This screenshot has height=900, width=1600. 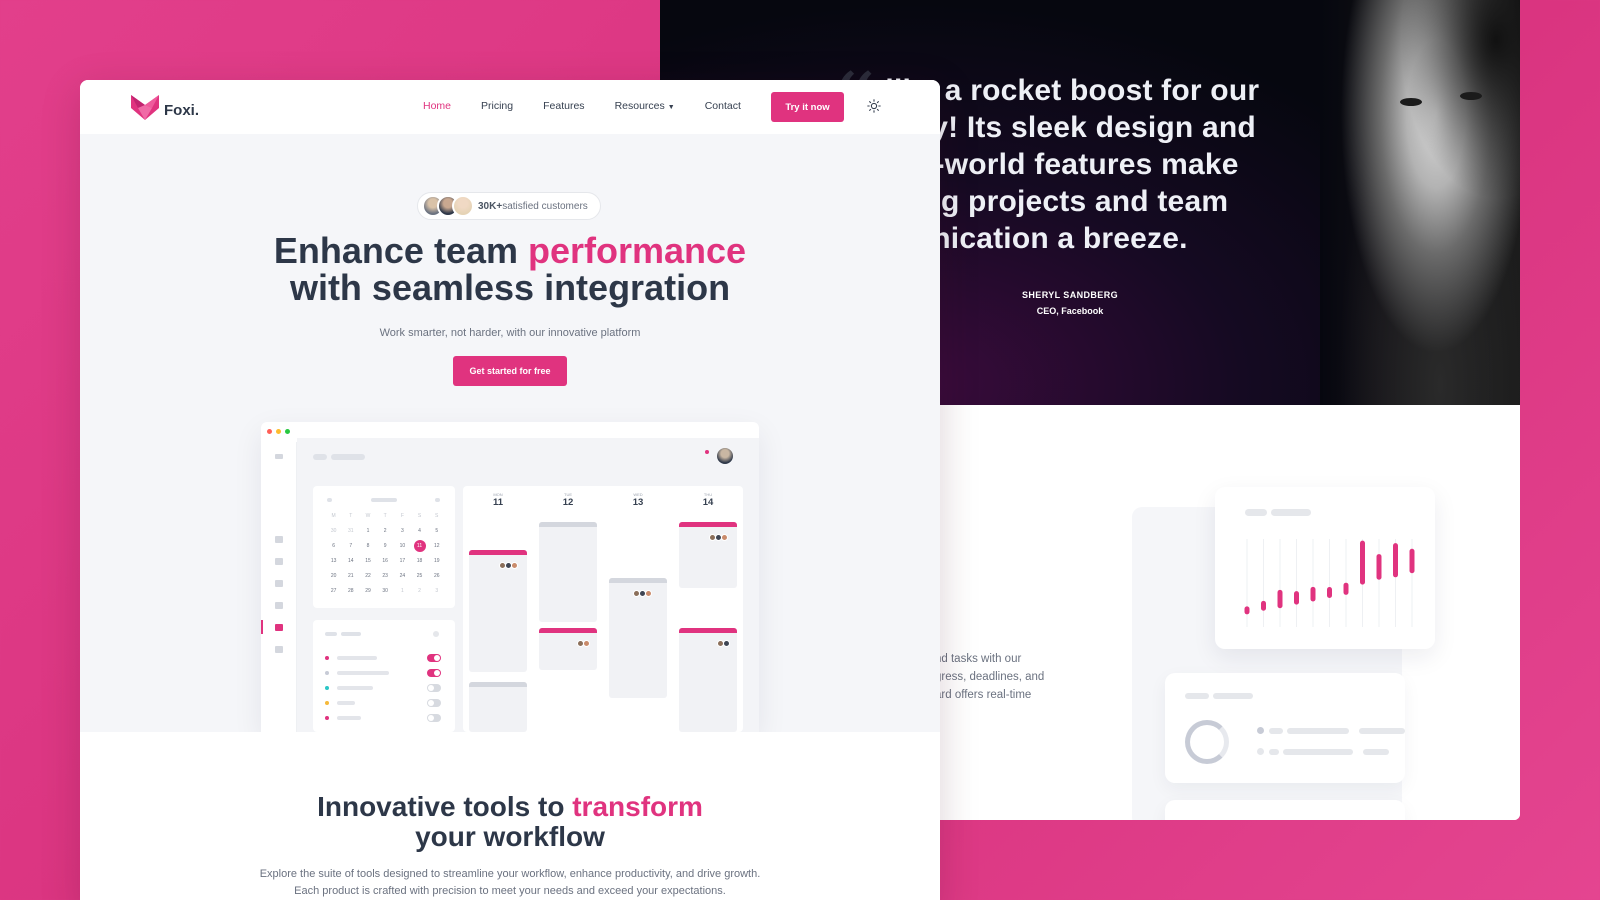 What do you see at coordinates (807, 107) in the screenshot?
I see `try-it-now-button: Try it now` at bounding box center [807, 107].